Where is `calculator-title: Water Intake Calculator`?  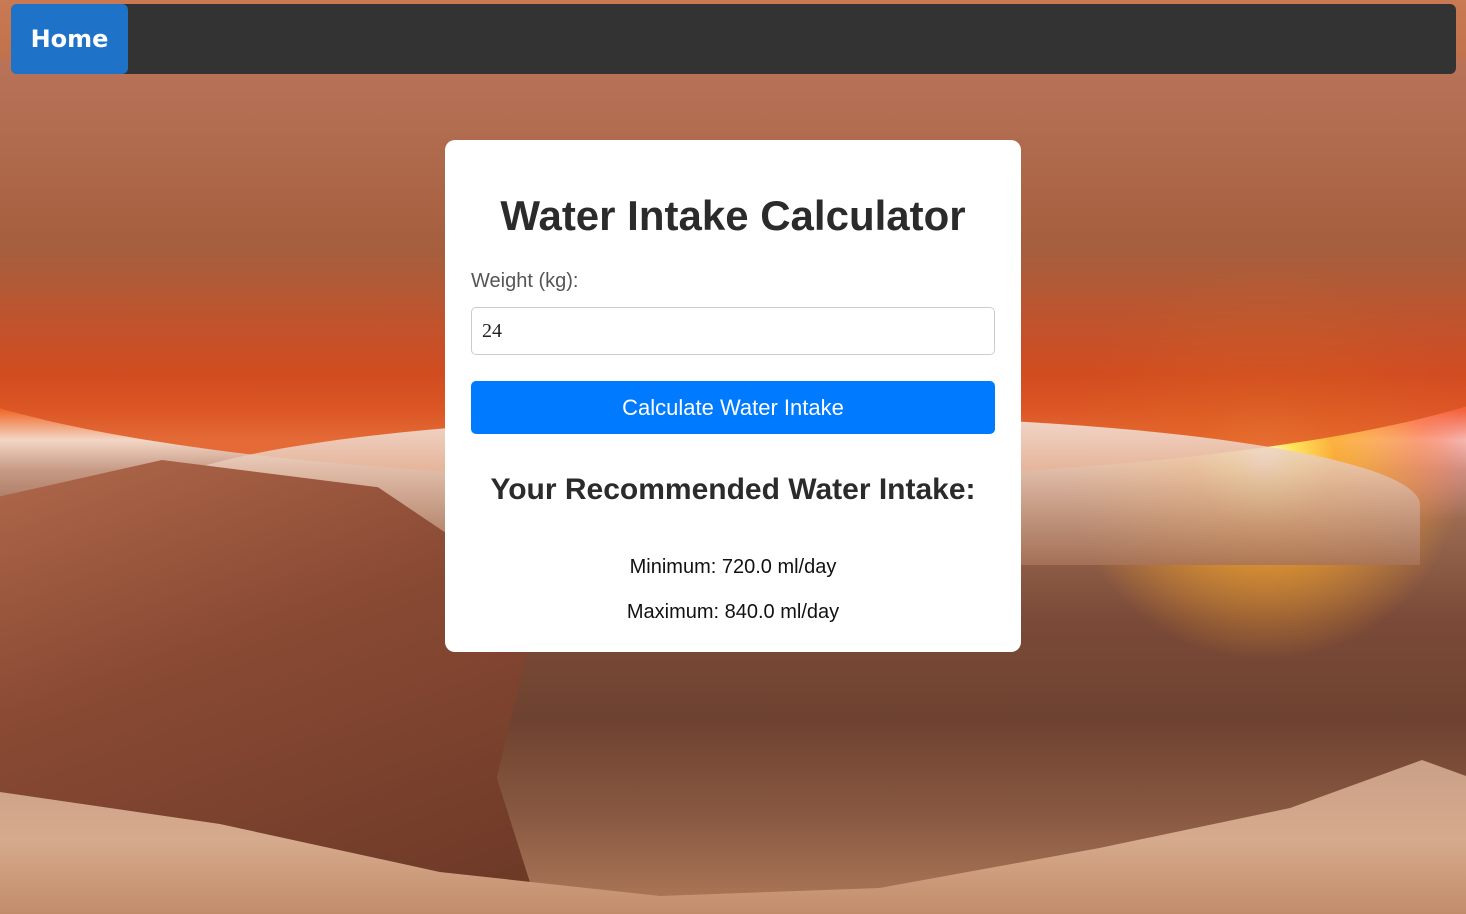 calculator-title: Water Intake Calculator is located at coordinates (733, 215).